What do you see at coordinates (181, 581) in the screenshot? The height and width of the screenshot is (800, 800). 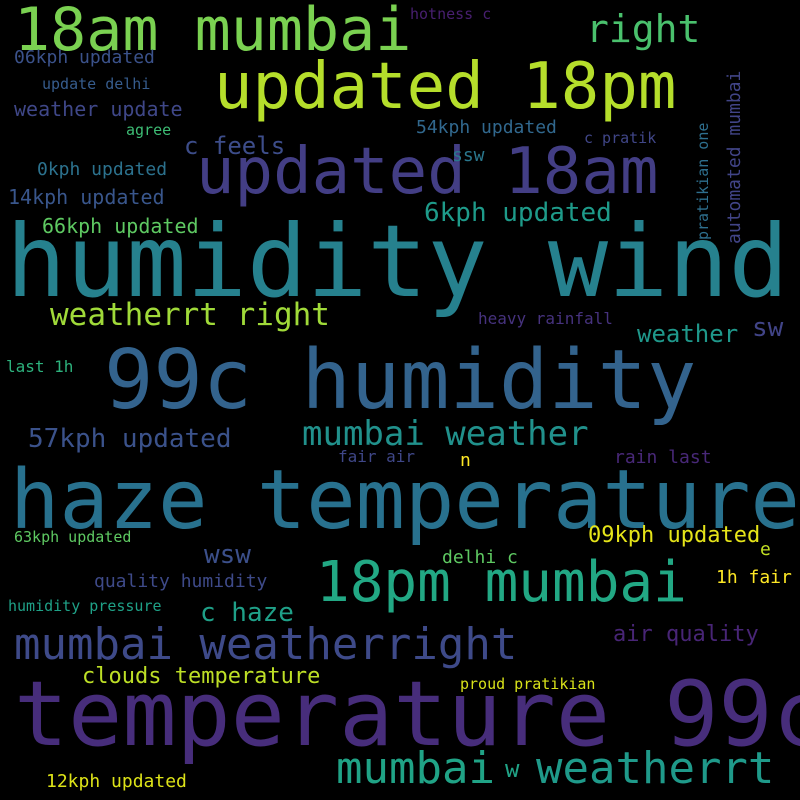 I see `cloud-word: quality humidity` at bounding box center [181, 581].